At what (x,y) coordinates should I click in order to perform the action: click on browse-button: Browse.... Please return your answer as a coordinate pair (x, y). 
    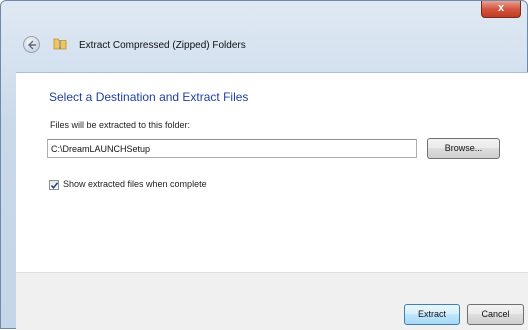
    Looking at the image, I should click on (463, 148).